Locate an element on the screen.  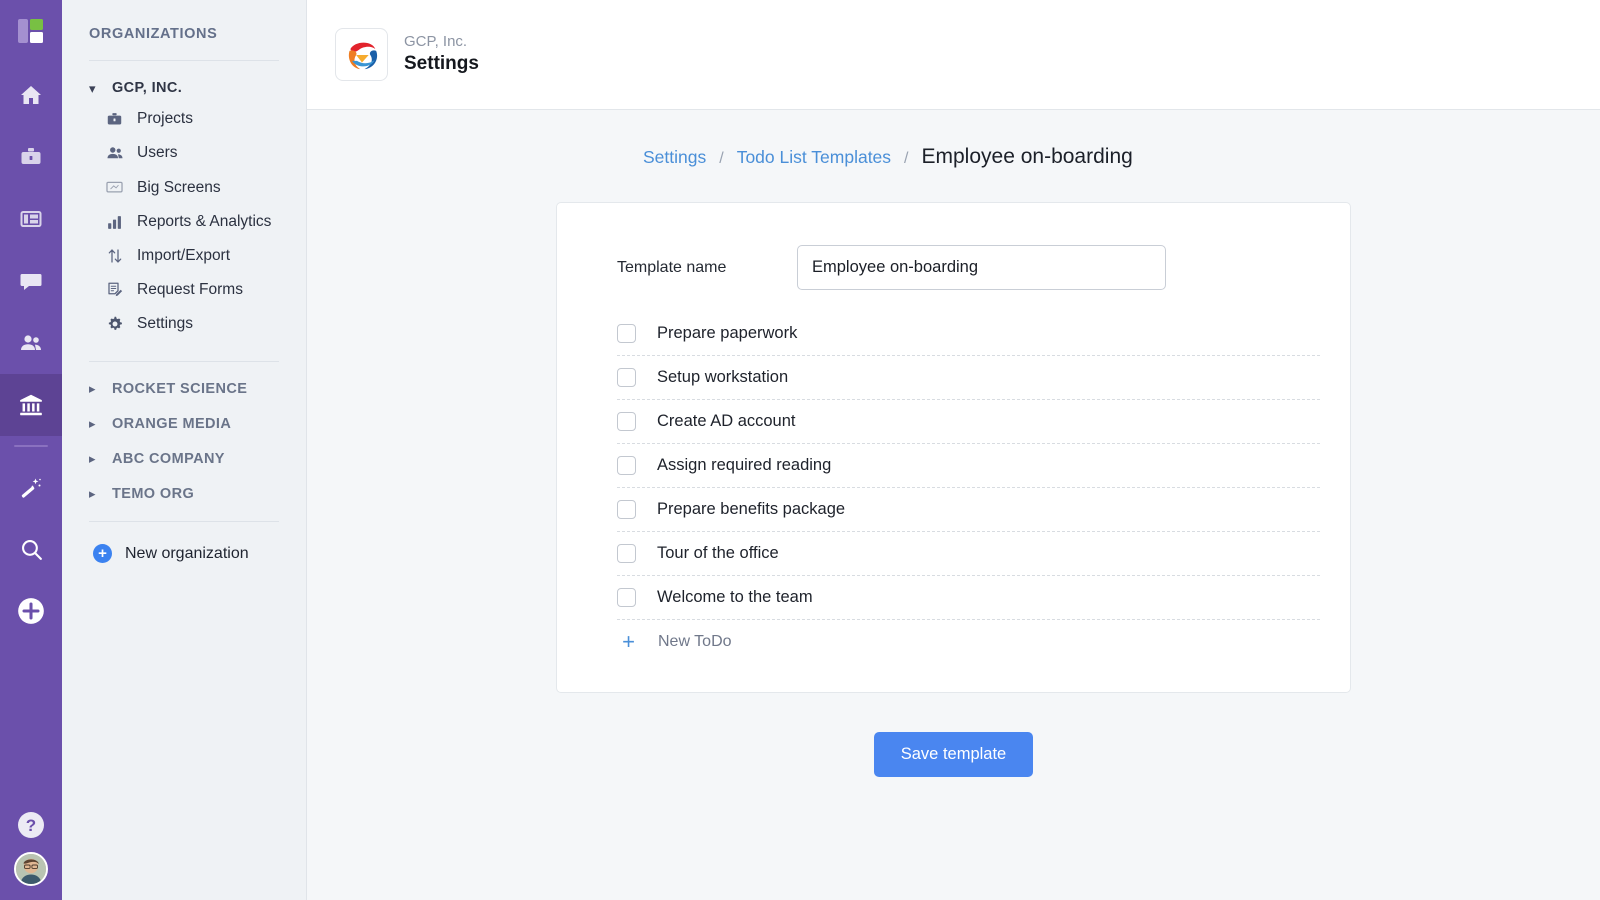
plus-circle-icon: + is located at coordinates (102, 553).